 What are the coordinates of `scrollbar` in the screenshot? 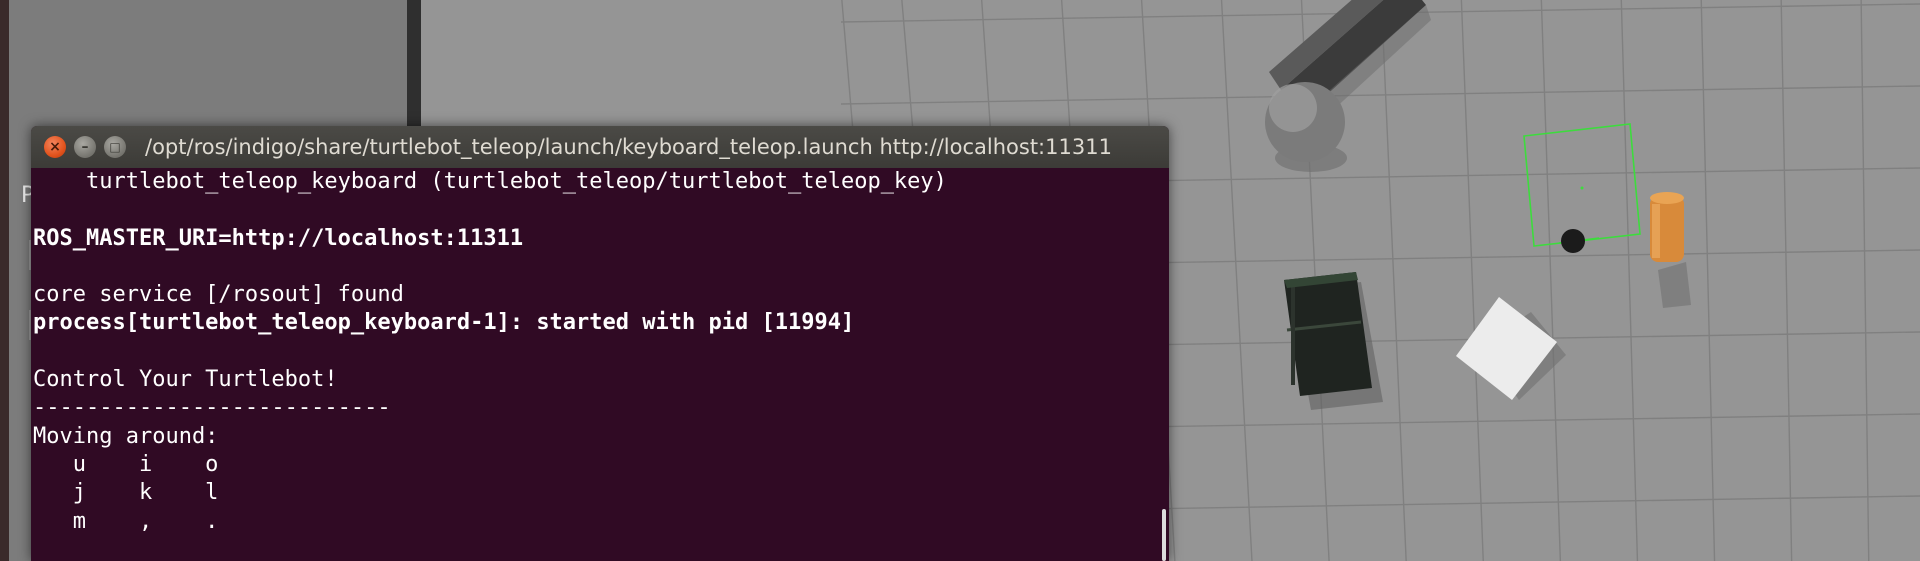 It's located at (1164, 535).